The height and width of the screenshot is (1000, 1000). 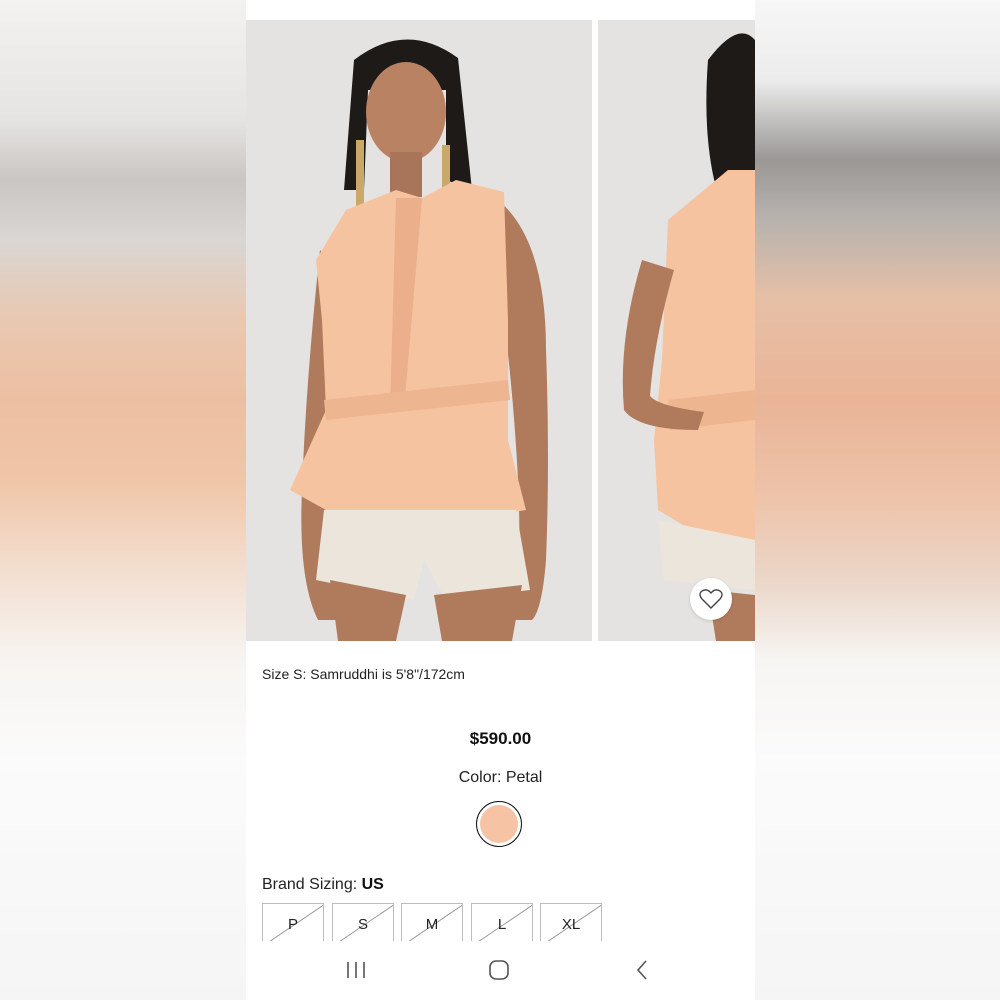 I want to click on heart-icon, so click(x=711, y=599).